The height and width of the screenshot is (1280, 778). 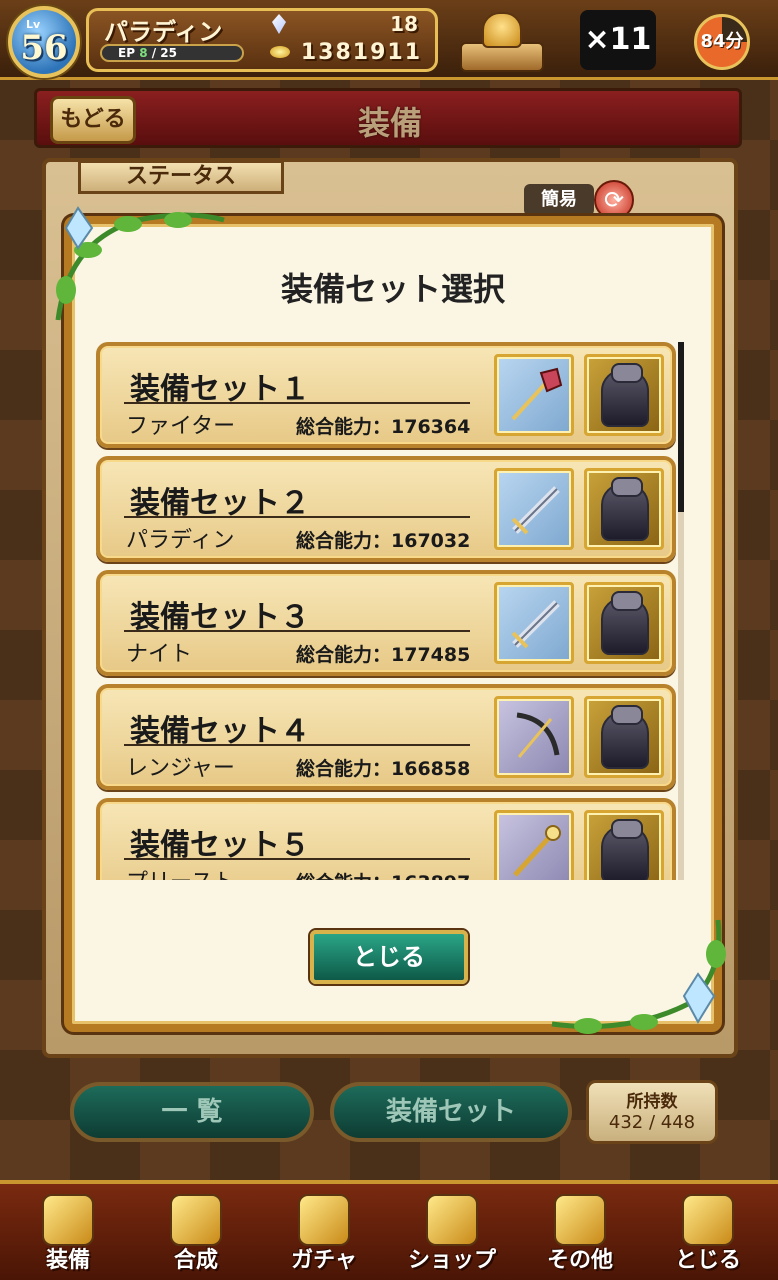 I want to click on set-power: 総合能力：166858, so click(x=383, y=767).